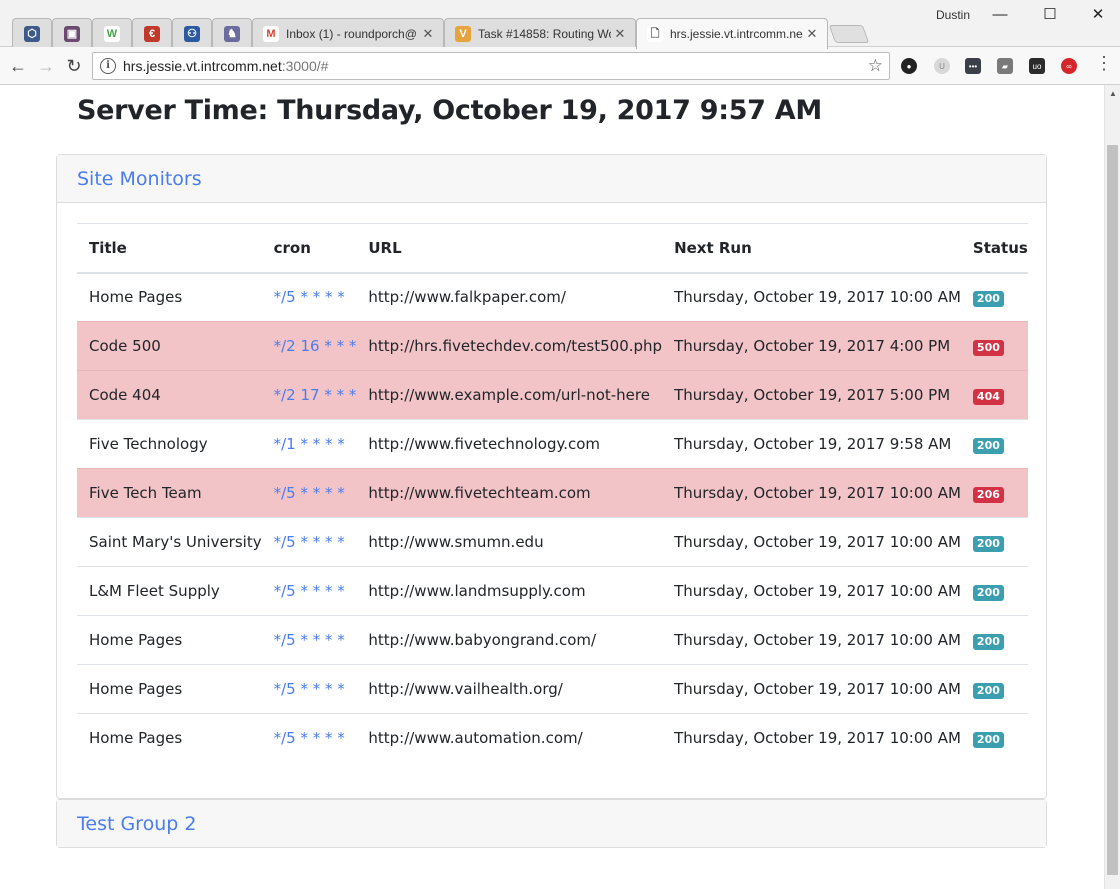  What do you see at coordinates (1098, 15) in the screenshot?
I see `close-window-button: ✕` at bounding box center [1098, 15].